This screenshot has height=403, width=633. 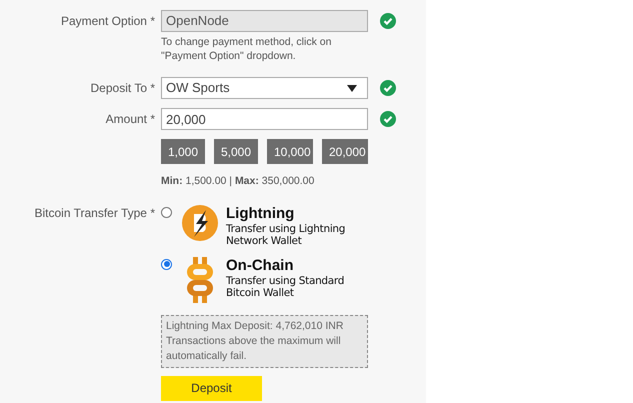 What do you see at coordinates (94, 213) in the screenshot?
I see `field-label: Bitcoin Transfer Type *` at bounding box center [94, 213].